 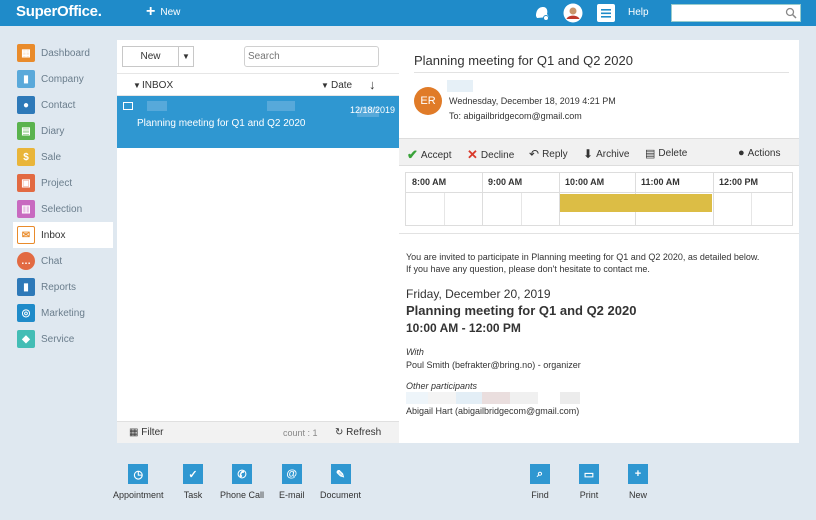 I want to click on sidebar-item-service: ◆ Service, so click(x=63, y=339).